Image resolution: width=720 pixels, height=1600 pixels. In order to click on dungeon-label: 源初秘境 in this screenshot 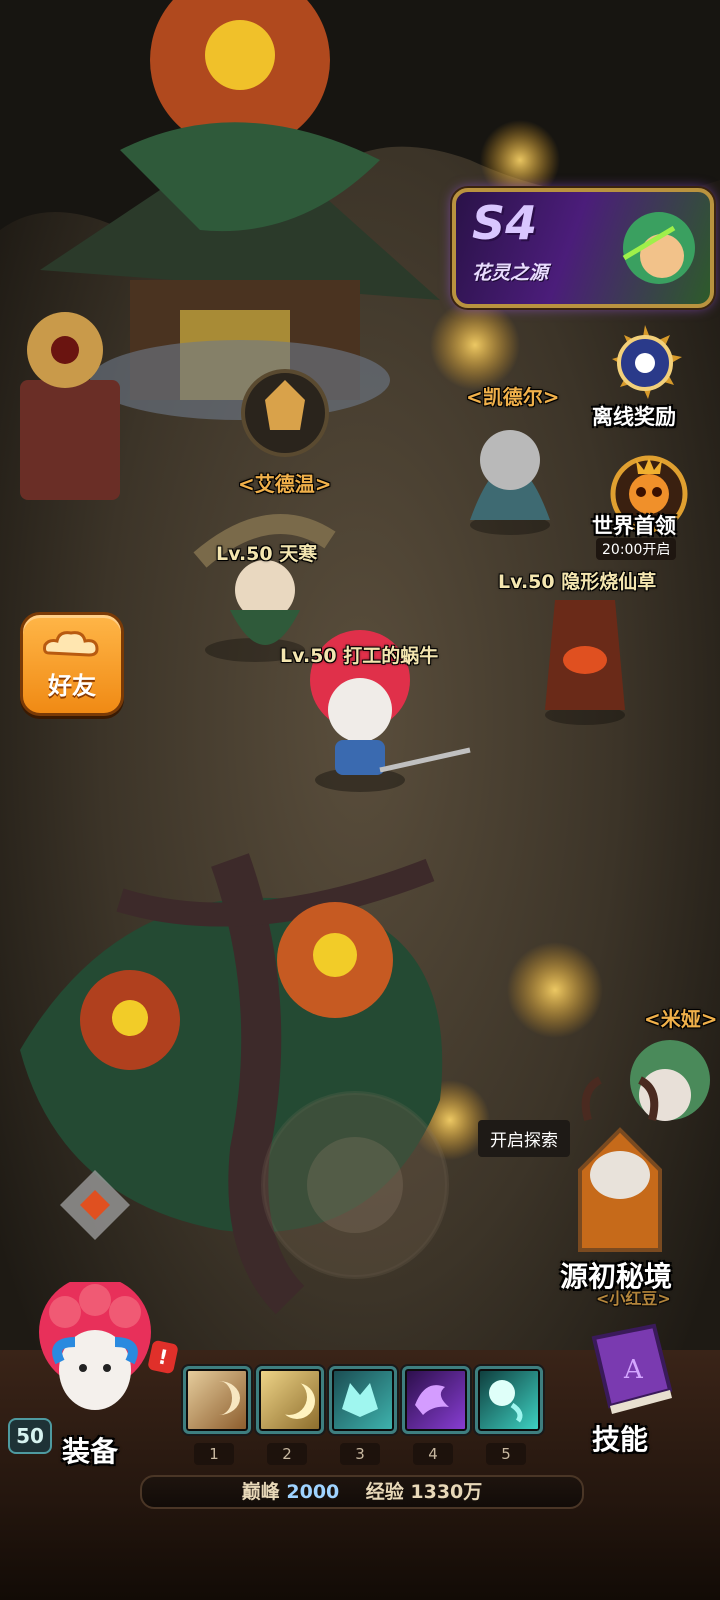, I will do `click(616, 1275)`.